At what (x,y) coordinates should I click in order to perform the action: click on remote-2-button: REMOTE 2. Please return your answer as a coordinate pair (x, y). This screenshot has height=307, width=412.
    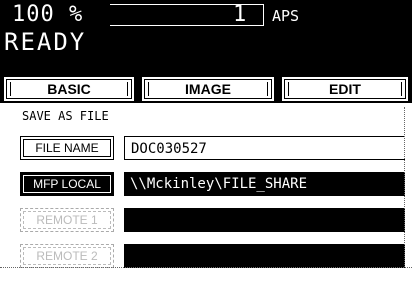
    Looking at the image, I should click on (67, 256).